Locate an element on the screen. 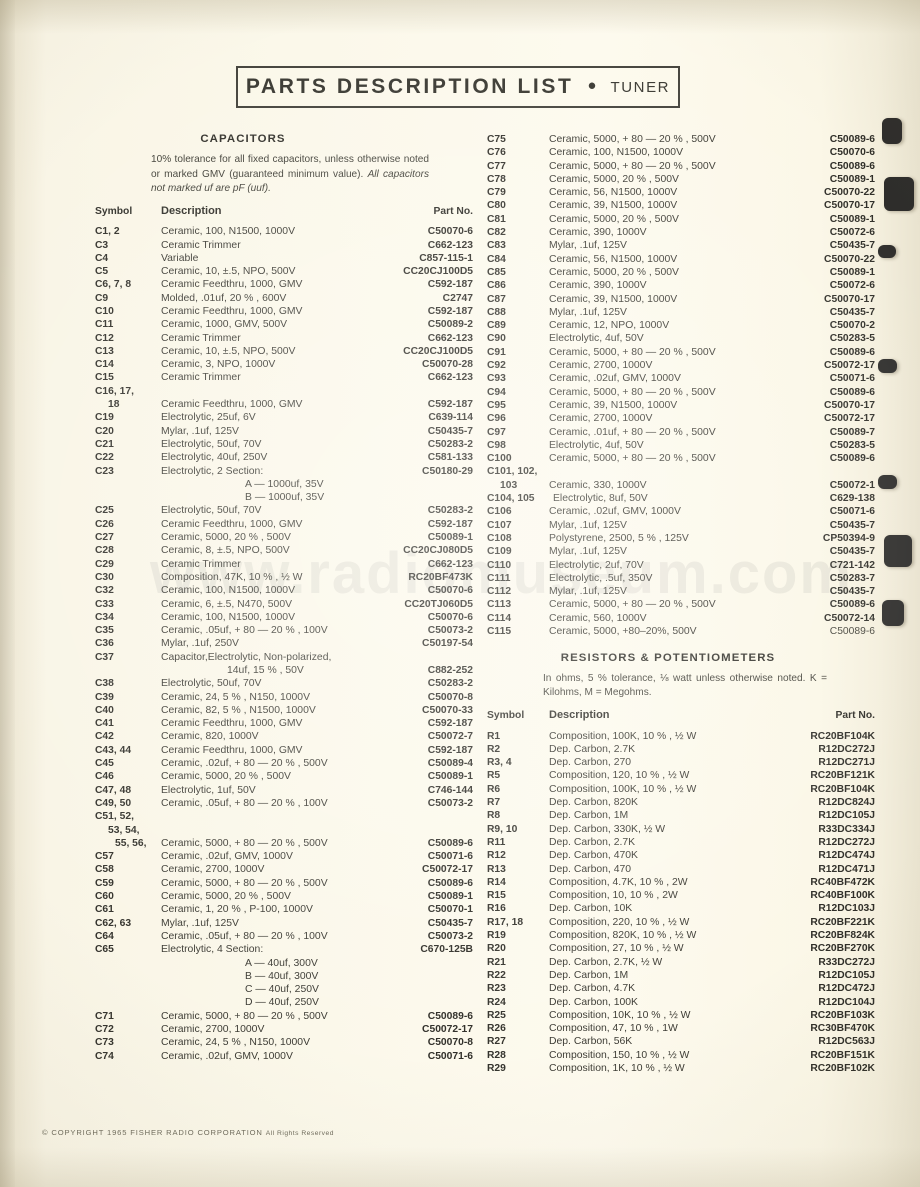  row-description: Ceramic, 1, 20 % , P-100, 1000V is located at coordinates (237, 910).